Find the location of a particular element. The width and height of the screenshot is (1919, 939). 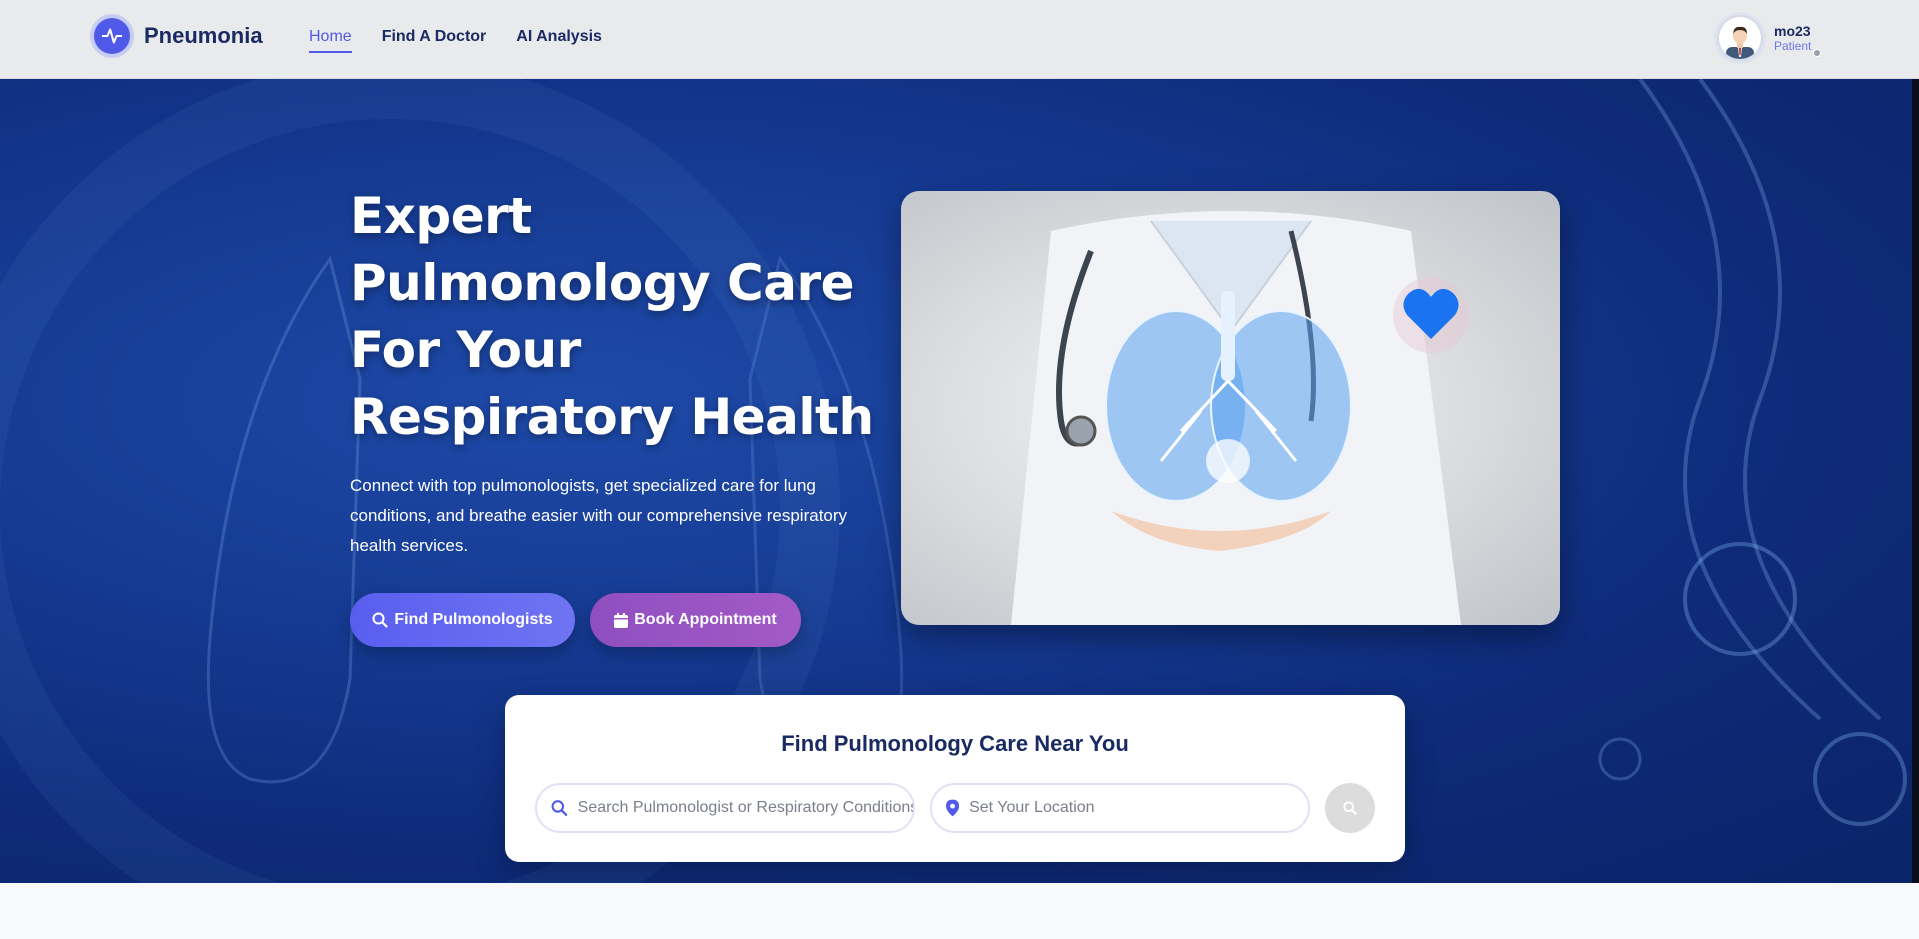

brand: Pneumonia is located at coordinates (176, 36).